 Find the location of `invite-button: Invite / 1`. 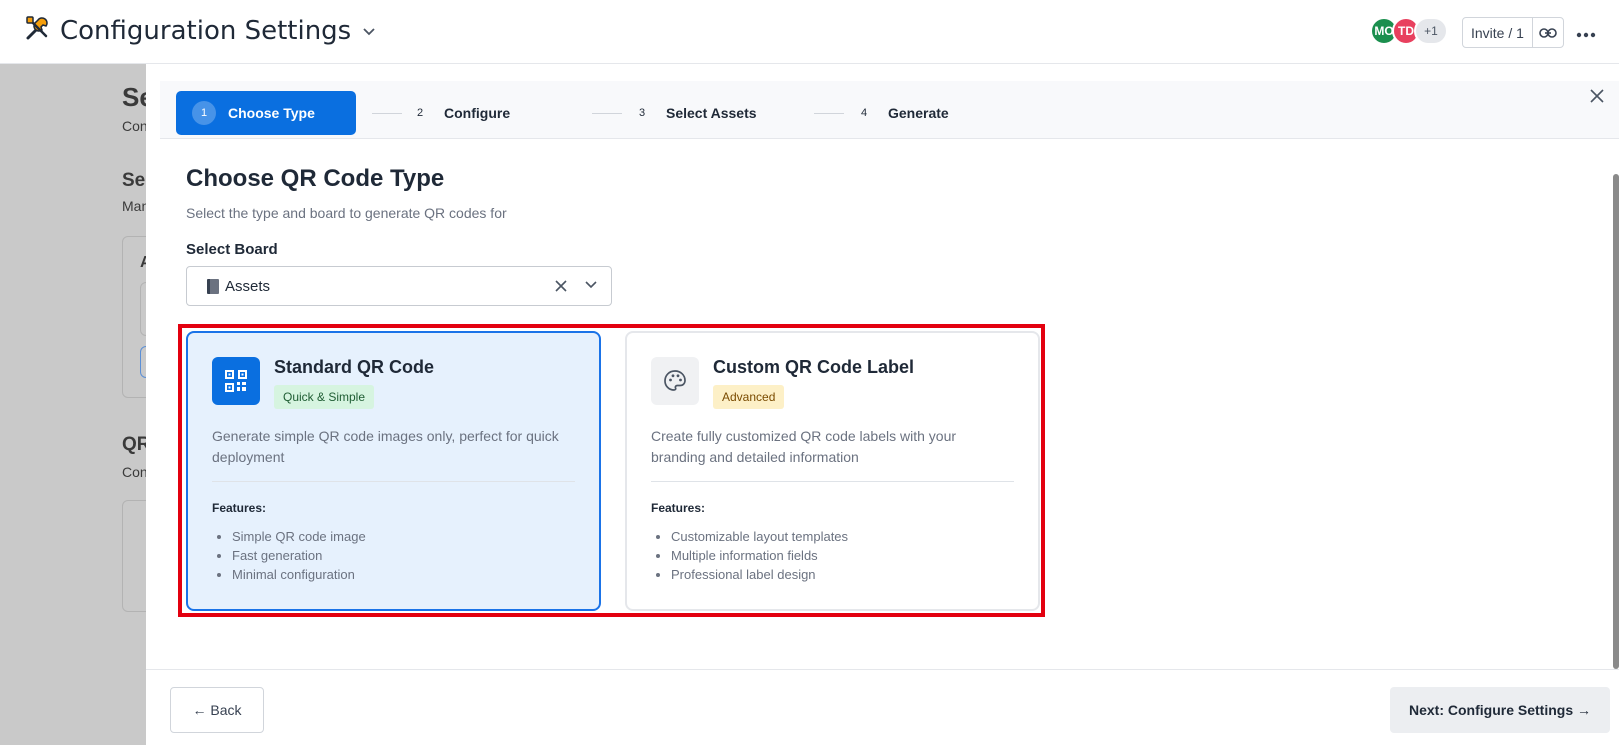

invite-button: Invite / 1 is located at coordinates (1498, 32).